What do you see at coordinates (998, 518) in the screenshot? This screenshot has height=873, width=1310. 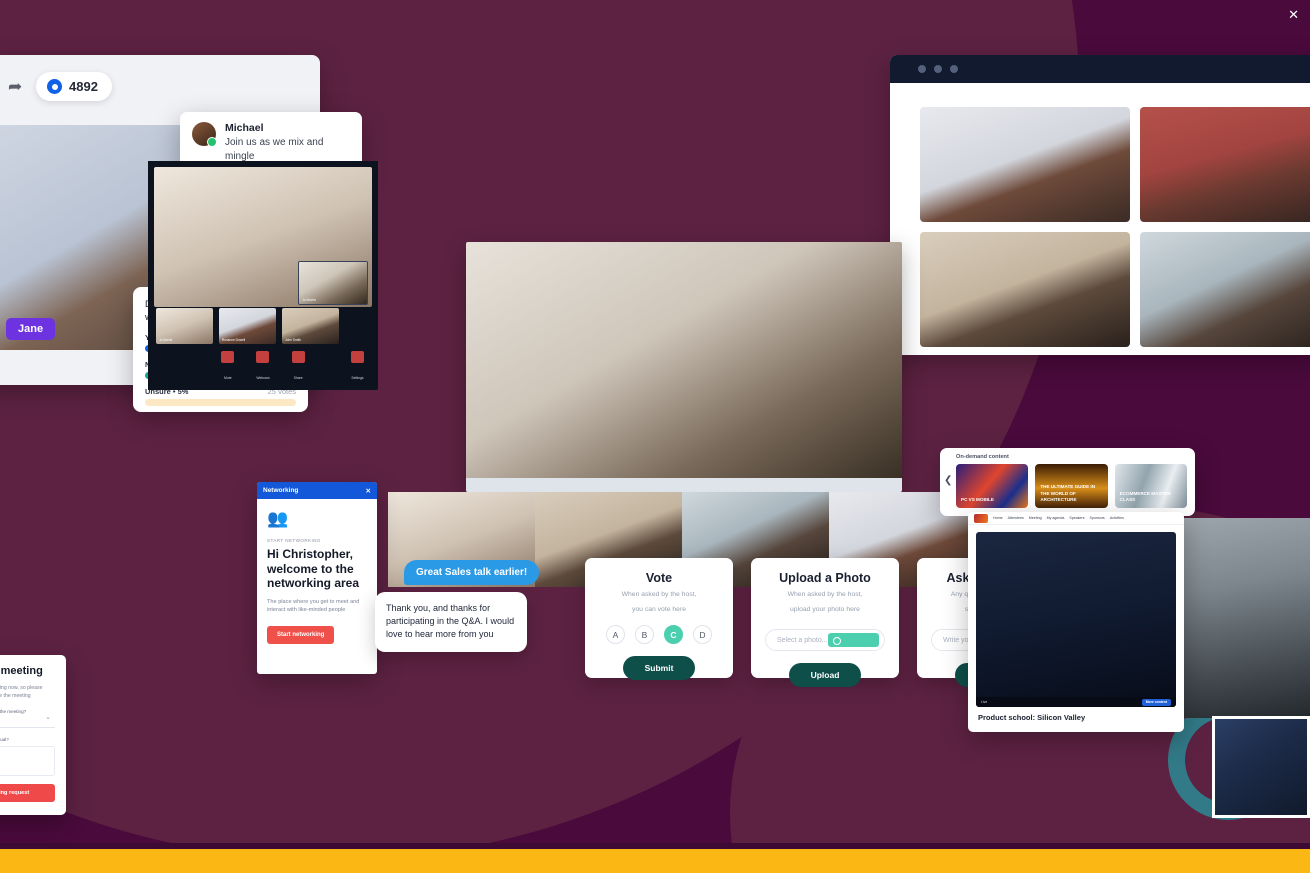 I see `nav-item-home: Home` at bounding box center [998, 518].